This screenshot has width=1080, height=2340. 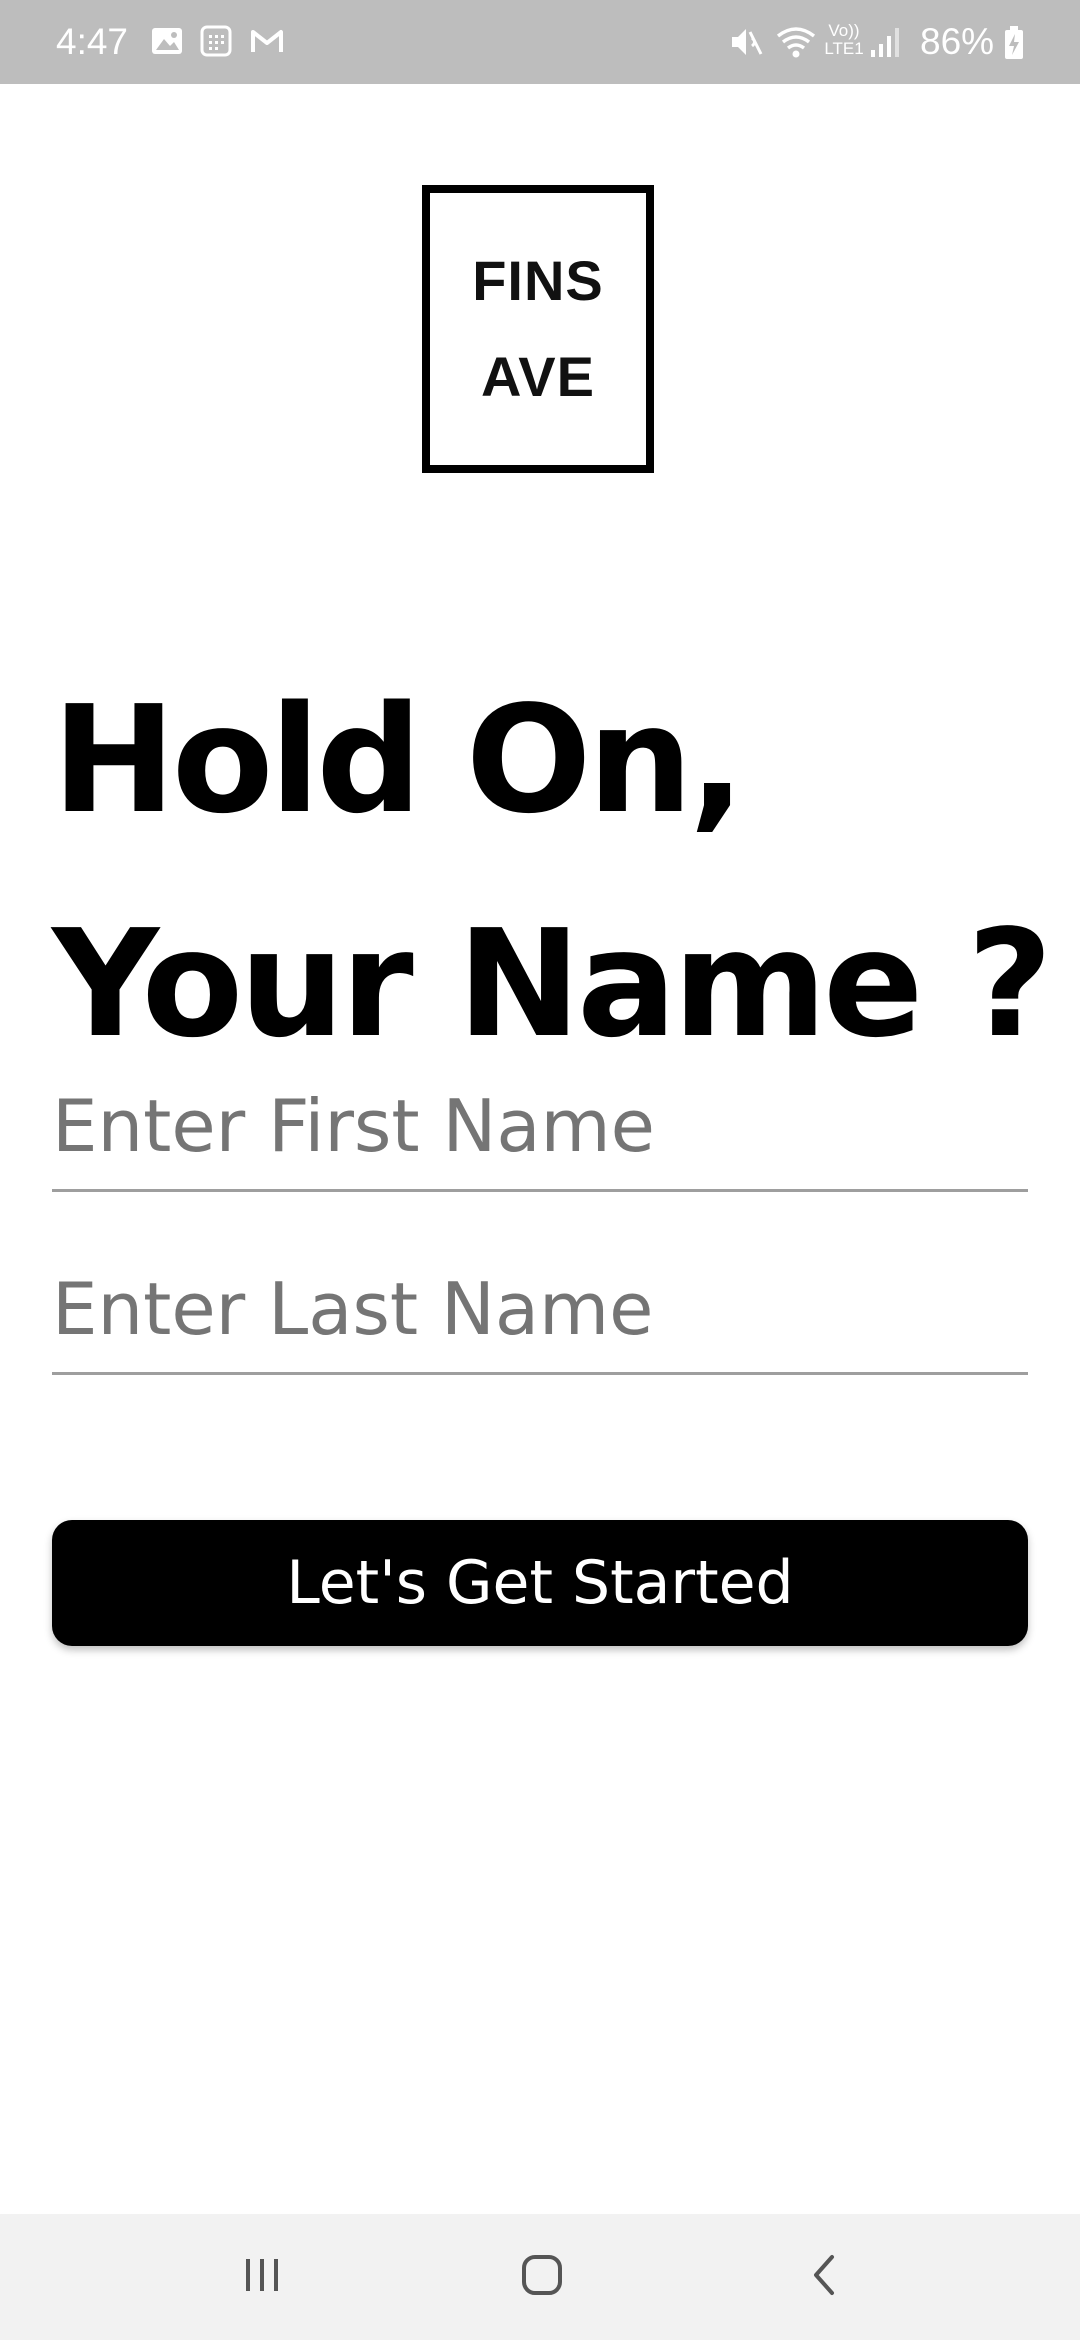 I want to click on status-bar: 4:47 Vo)) LTE1 86%, so click(x=540, y=42).